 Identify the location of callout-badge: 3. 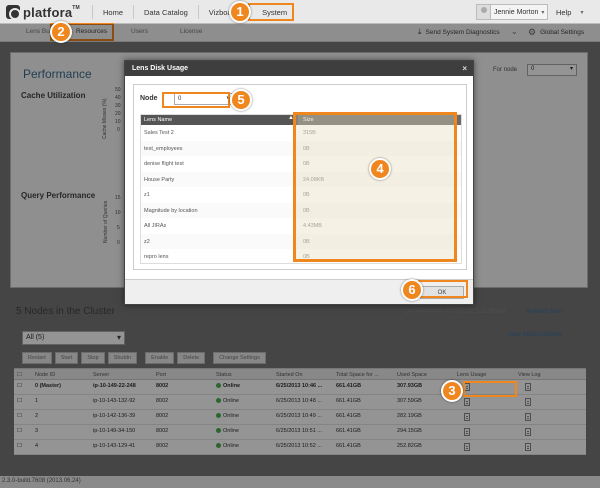
(452, 391).